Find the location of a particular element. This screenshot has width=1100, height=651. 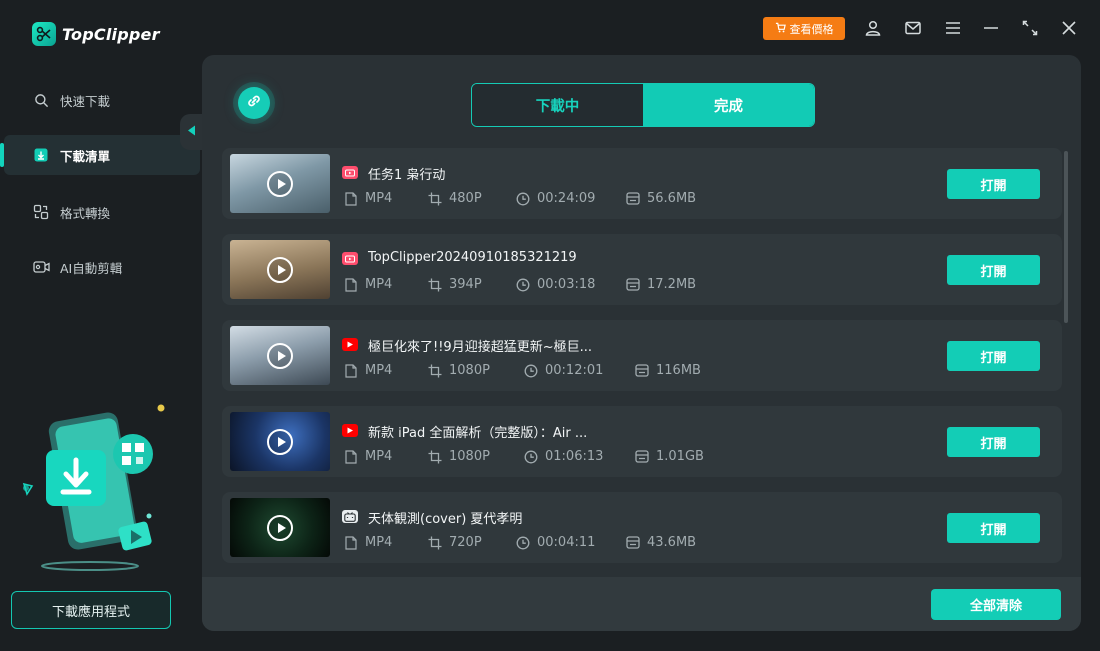

list-item: 任务1 枭行动 MP4 480P 00:24:09 56.6MB 打開 is located at coordinates (642, 183).